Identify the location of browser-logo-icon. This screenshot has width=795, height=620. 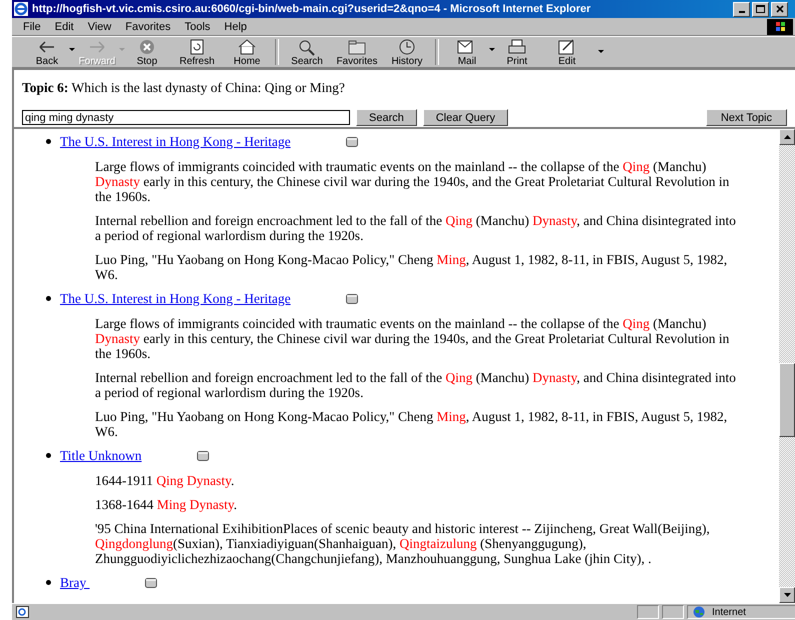
(21, 9).